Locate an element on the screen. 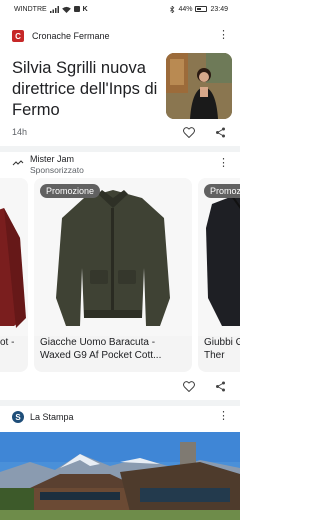 The height and width of the screenshot is (520, 320). source-logo-icon: C is located at coordinates (18, 36).